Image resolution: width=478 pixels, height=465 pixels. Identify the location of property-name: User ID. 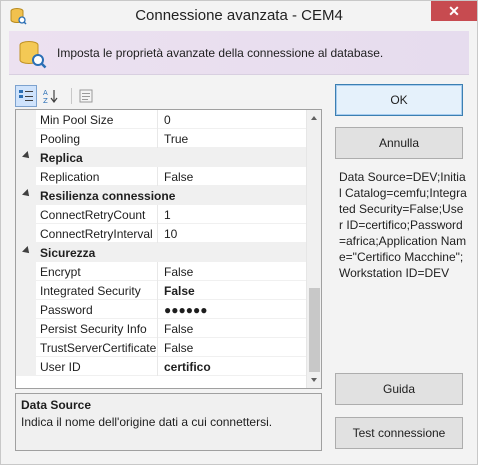
(60, 367).